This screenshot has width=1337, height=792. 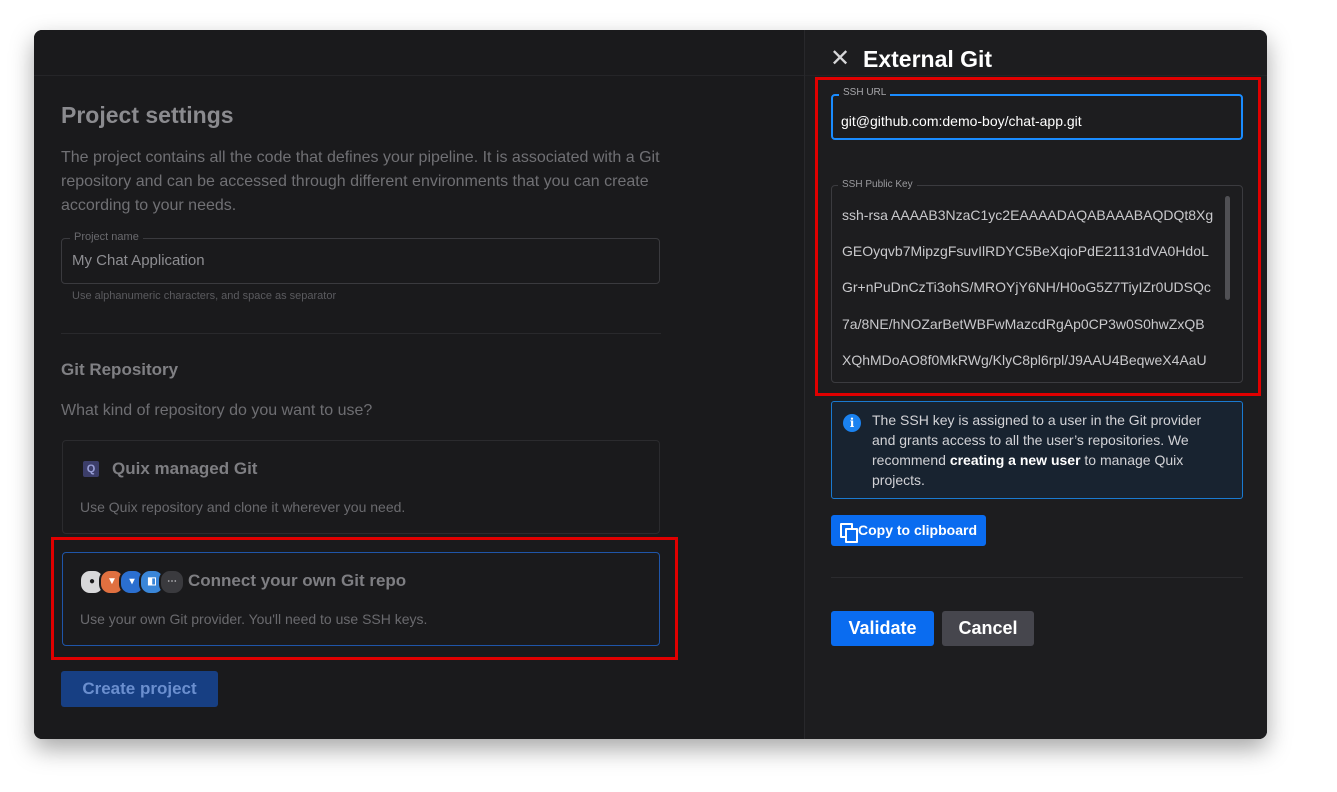 What do you see at coordinates (1036, 75) in the screenshot?
I see `panel-header-divider` at bounding box center [1036, 75].